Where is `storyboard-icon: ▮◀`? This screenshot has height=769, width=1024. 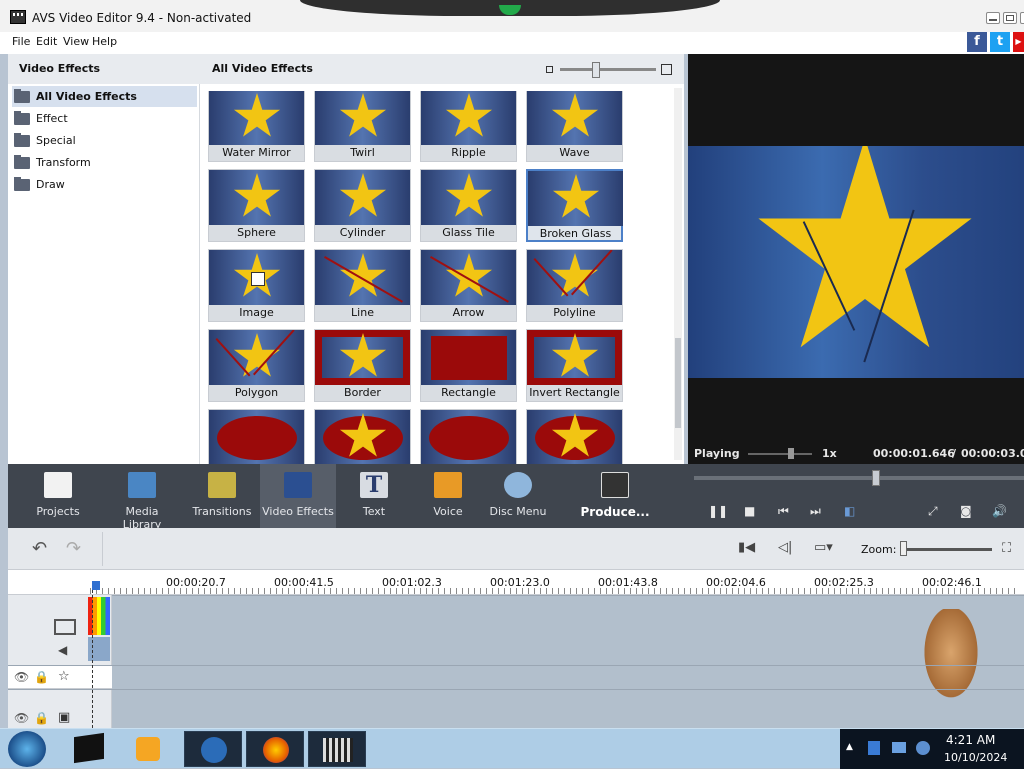
storyboard-icon: ▮◀ is located at coordinates (746, 547).